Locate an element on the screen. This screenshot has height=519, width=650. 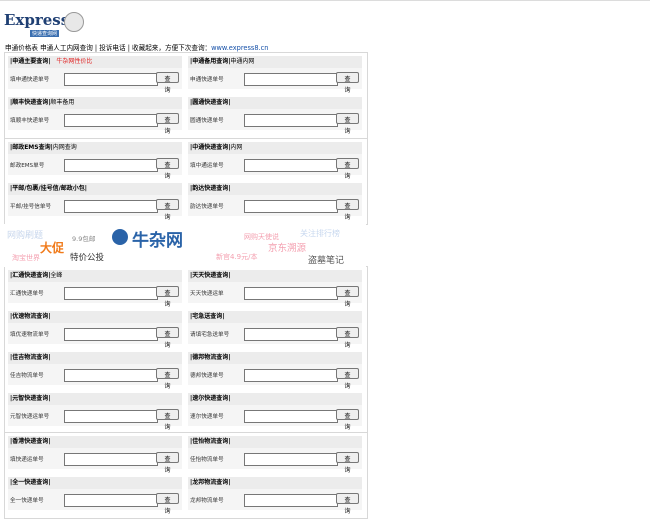
query-card-title: |德邦物流查询| is located at coordinates (210, 357).